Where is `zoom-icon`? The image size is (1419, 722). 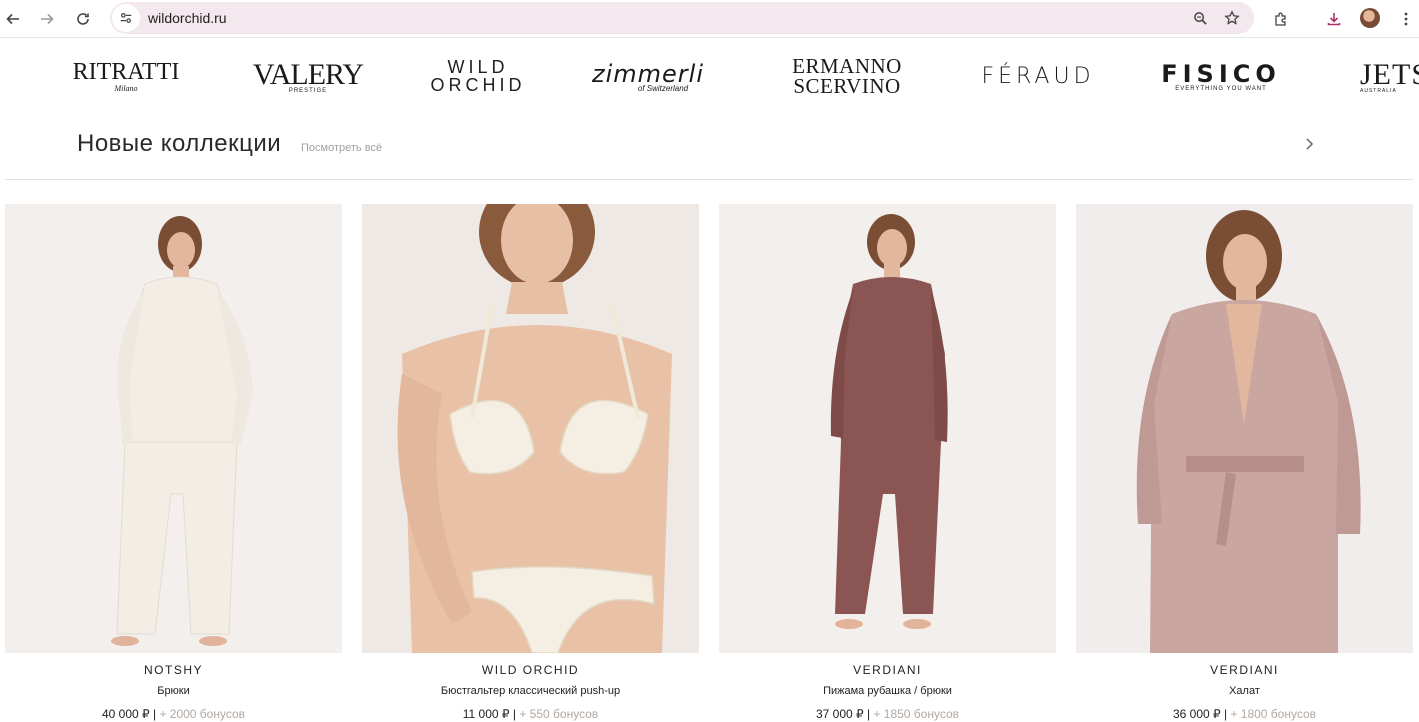 zoom-icon is located at coordinates (1200, 18).